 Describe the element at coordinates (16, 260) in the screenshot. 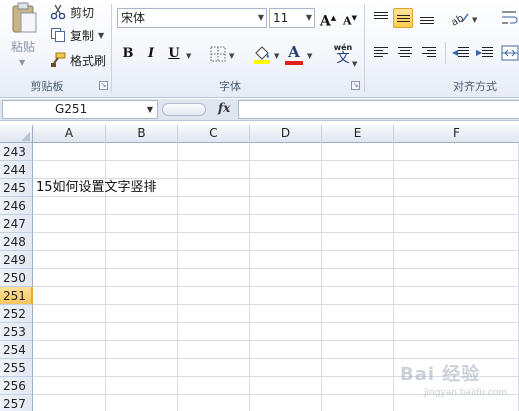

I see `row-header: 249` at that location.